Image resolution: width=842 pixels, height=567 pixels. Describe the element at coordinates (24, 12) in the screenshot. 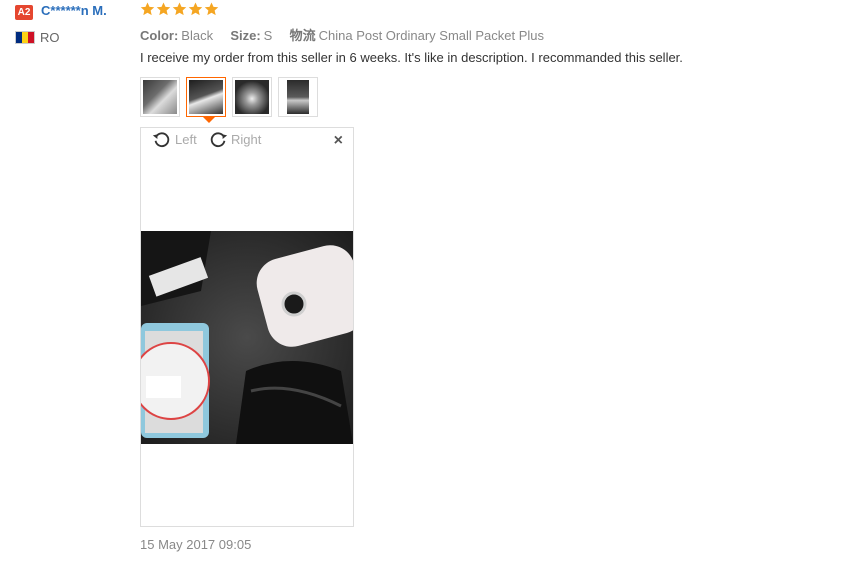

I see `avatar-badge: A2` at that location.